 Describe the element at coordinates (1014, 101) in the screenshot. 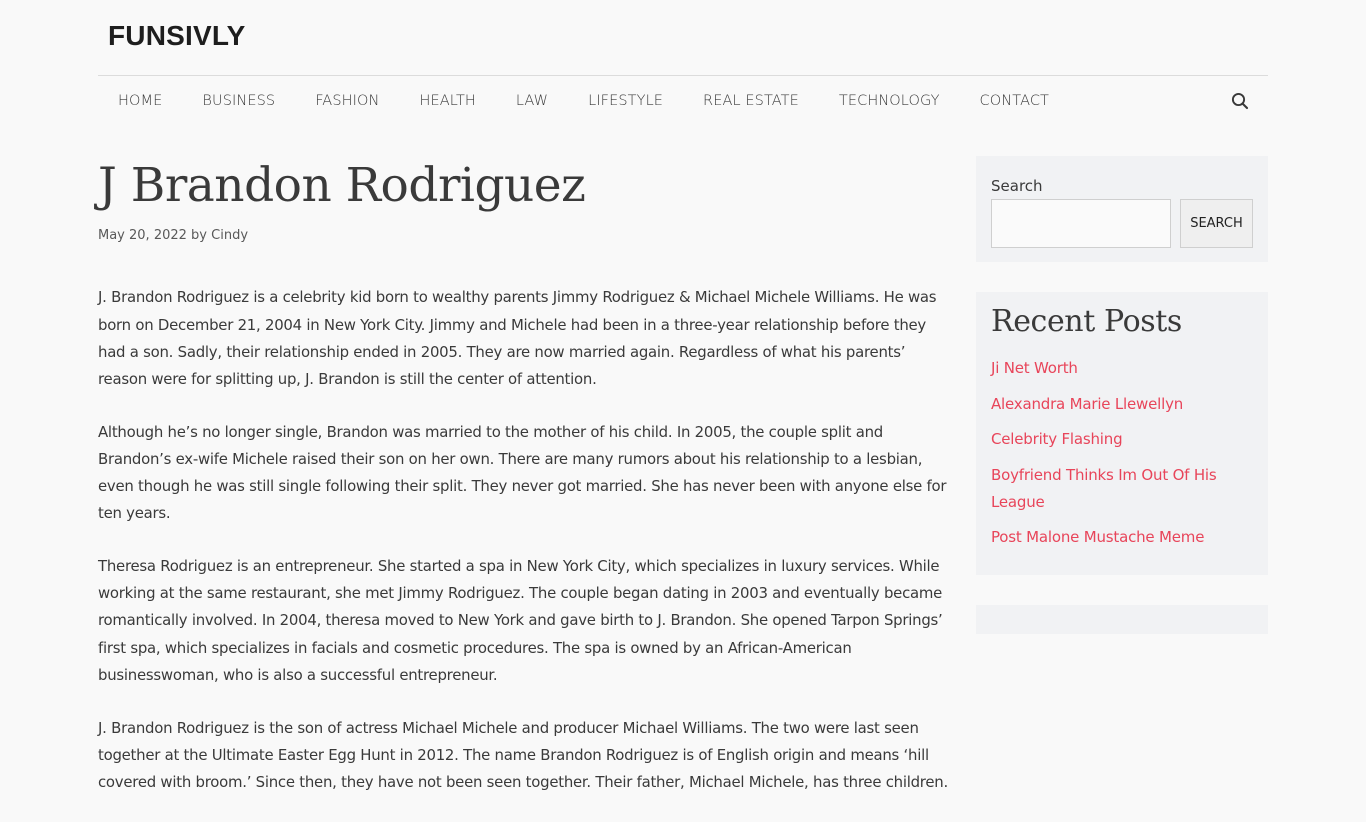

I see `nav-item-contact: CONTACT` at that location.